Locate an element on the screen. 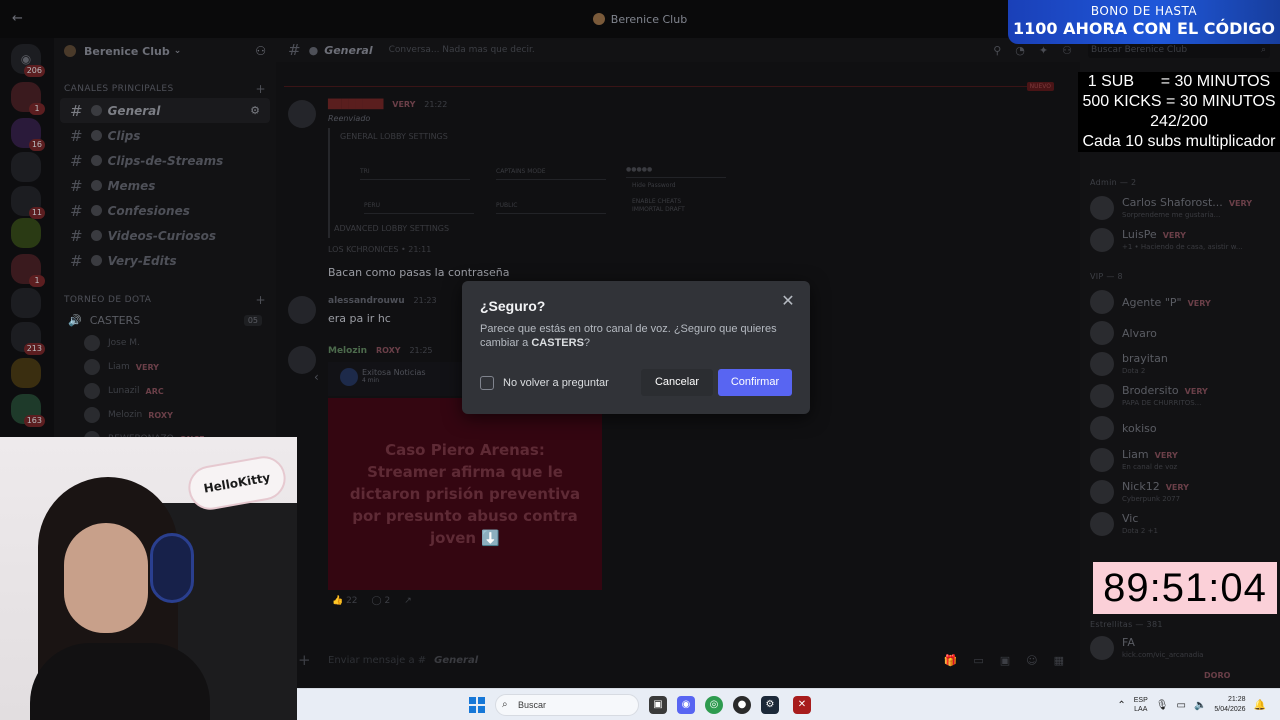 This screenshot has width=1280, height=720. member-item: FA kick.com/vic_arcanadia is located at coordinates (1183, 649).